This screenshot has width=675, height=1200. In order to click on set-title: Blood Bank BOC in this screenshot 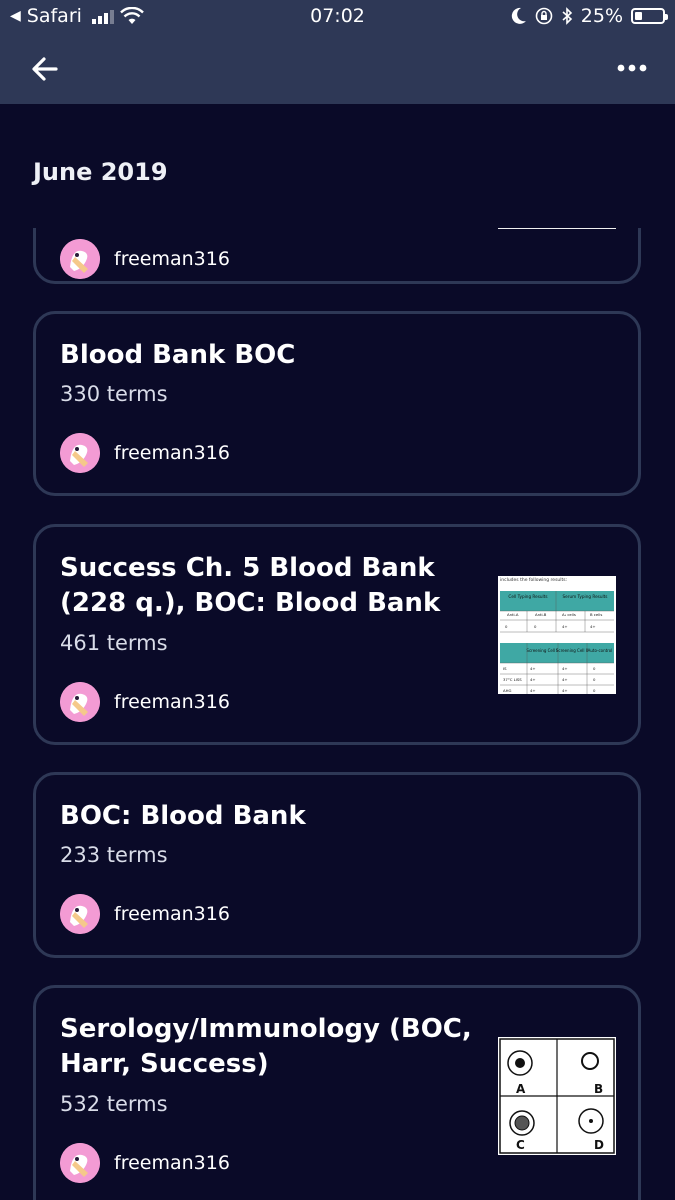, I will do `click(178, 355)`.